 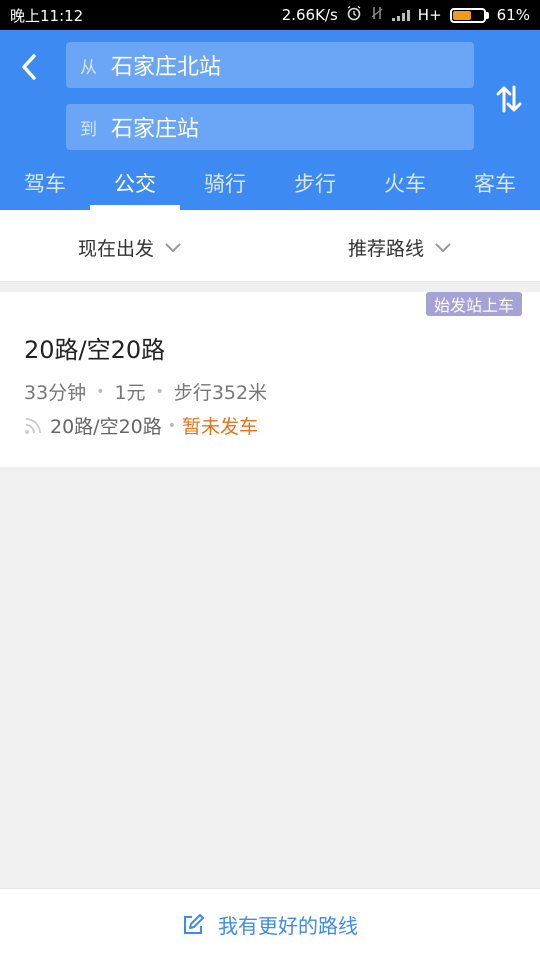 What do you see at coordinates (270, 15) in the screenshot?
I see `status-bar: 晚上11:12 2.66K/s H+ 61%` at bounding box center [270, 15].